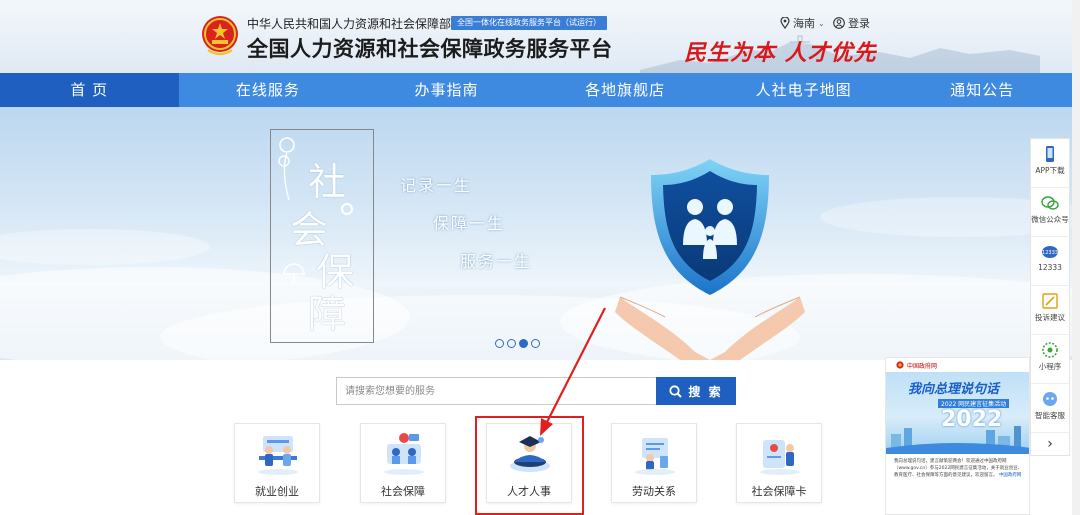 This screenshot has height=515, width=1080. I want to click on wechat-icon, so click(1050, 203).